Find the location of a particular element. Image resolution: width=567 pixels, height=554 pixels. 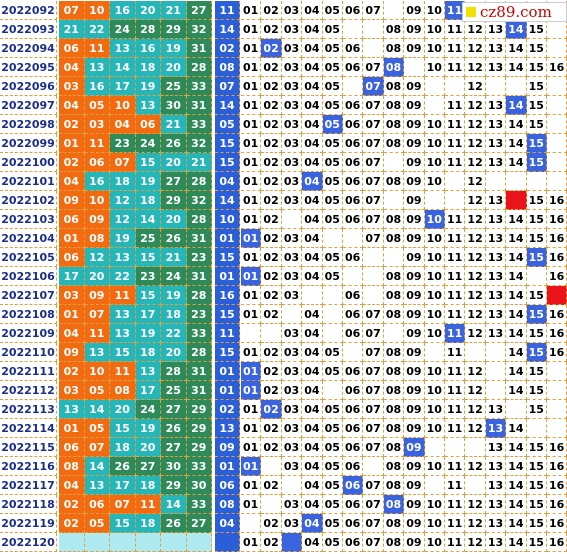

period-label: 2022102 is located at coordinates (28, 200).